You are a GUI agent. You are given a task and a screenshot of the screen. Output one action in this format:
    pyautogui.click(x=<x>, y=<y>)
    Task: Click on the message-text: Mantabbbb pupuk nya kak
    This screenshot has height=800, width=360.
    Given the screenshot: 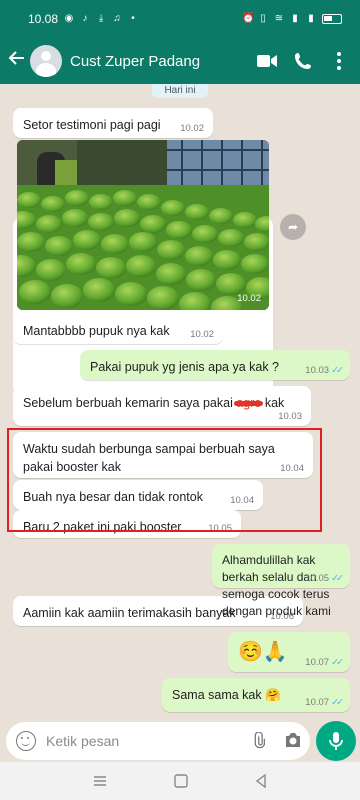 What is the action you would take?
    pyautogui.click(x=96, y=331)
    